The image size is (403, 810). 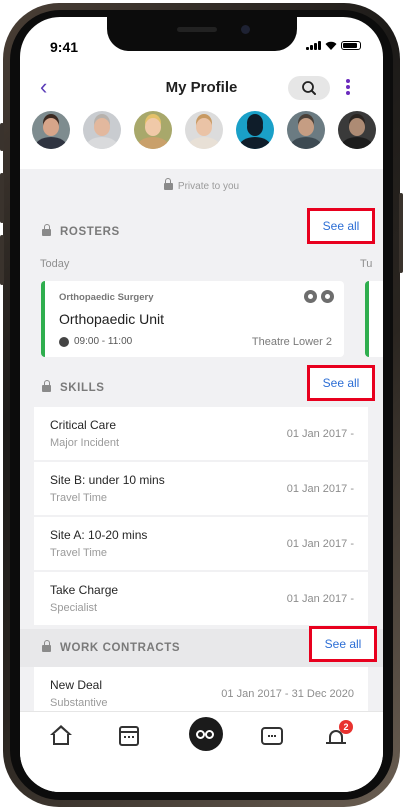 What do you see at coordinates (331, 45) in the screenshot?
I see `wifi-icon` at bounding box center [331, 45].